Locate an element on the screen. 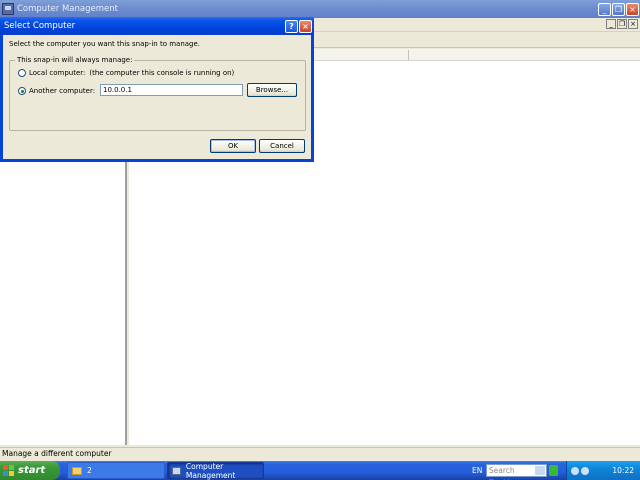  ok-button: OK is located at coordinates (233, 146).